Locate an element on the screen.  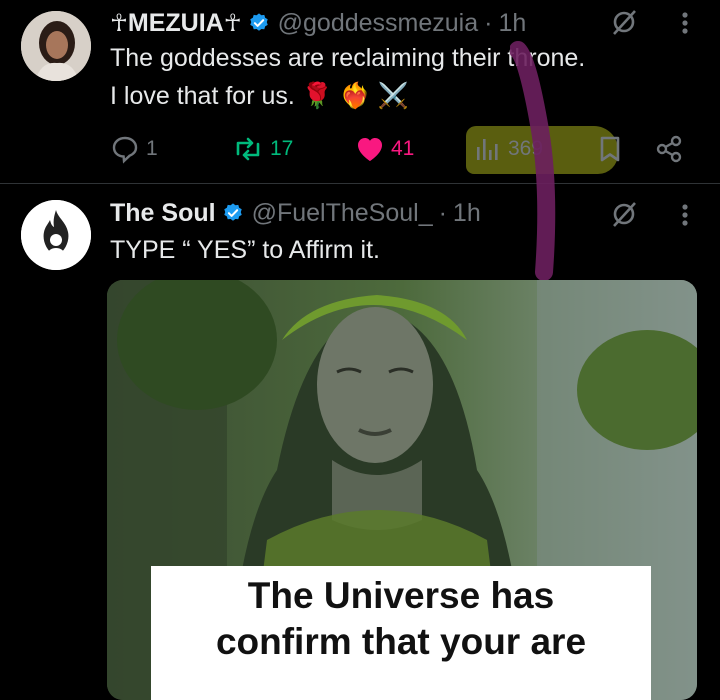
like-button: 41 is located at coordinates (384, 149).